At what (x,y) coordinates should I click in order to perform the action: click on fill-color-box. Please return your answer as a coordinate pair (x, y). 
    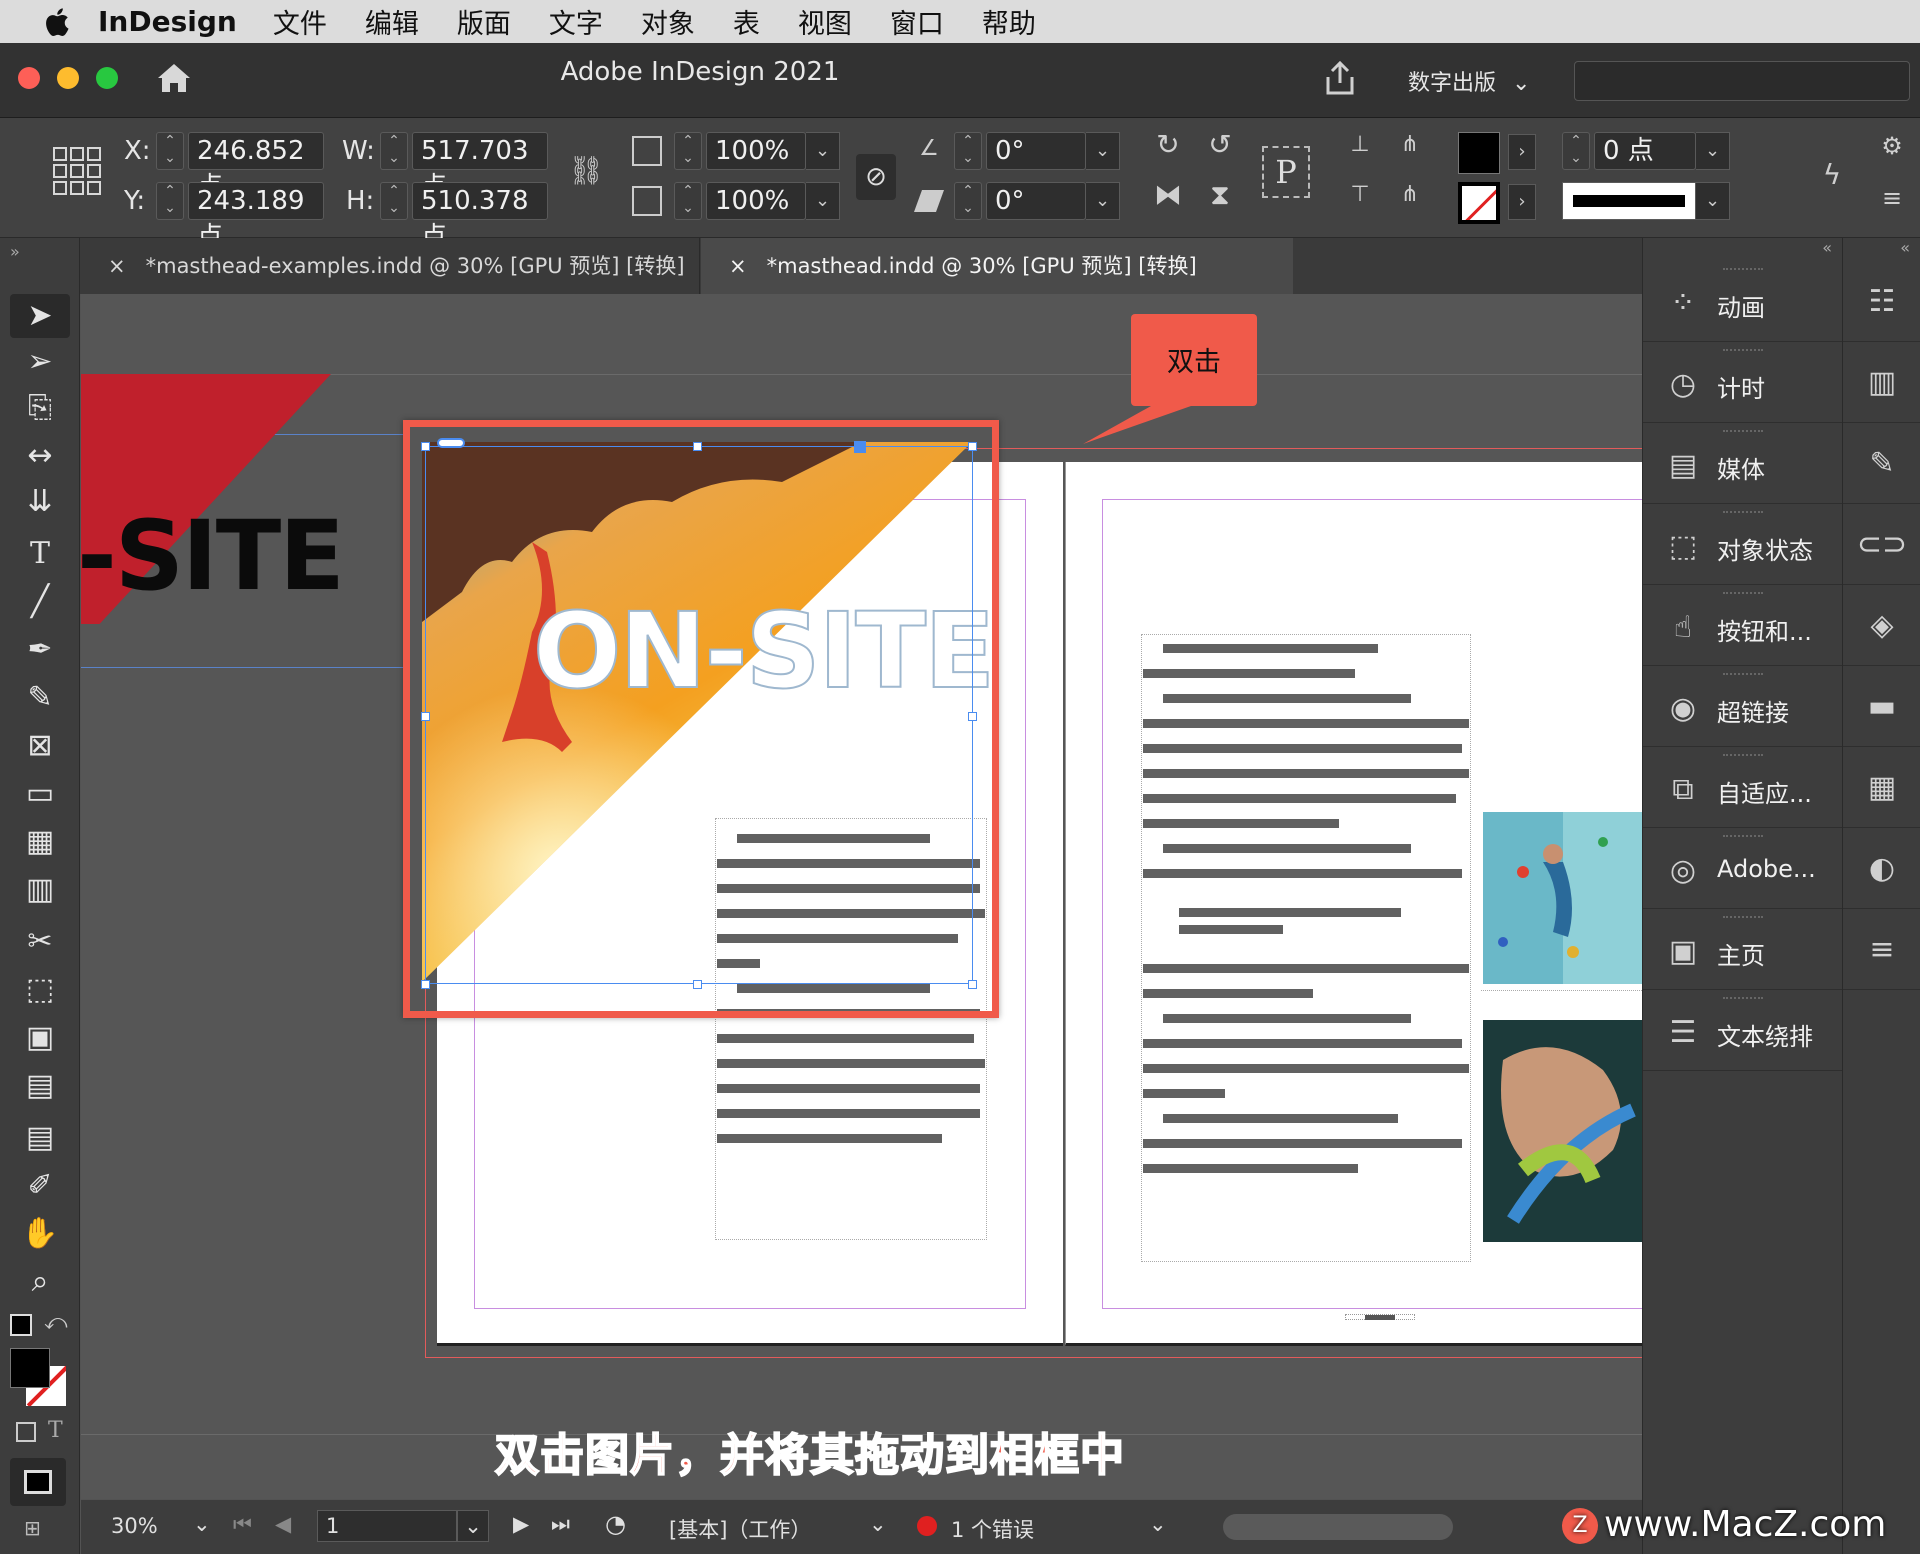
    Looking at the image, I should click on (30, 1368).